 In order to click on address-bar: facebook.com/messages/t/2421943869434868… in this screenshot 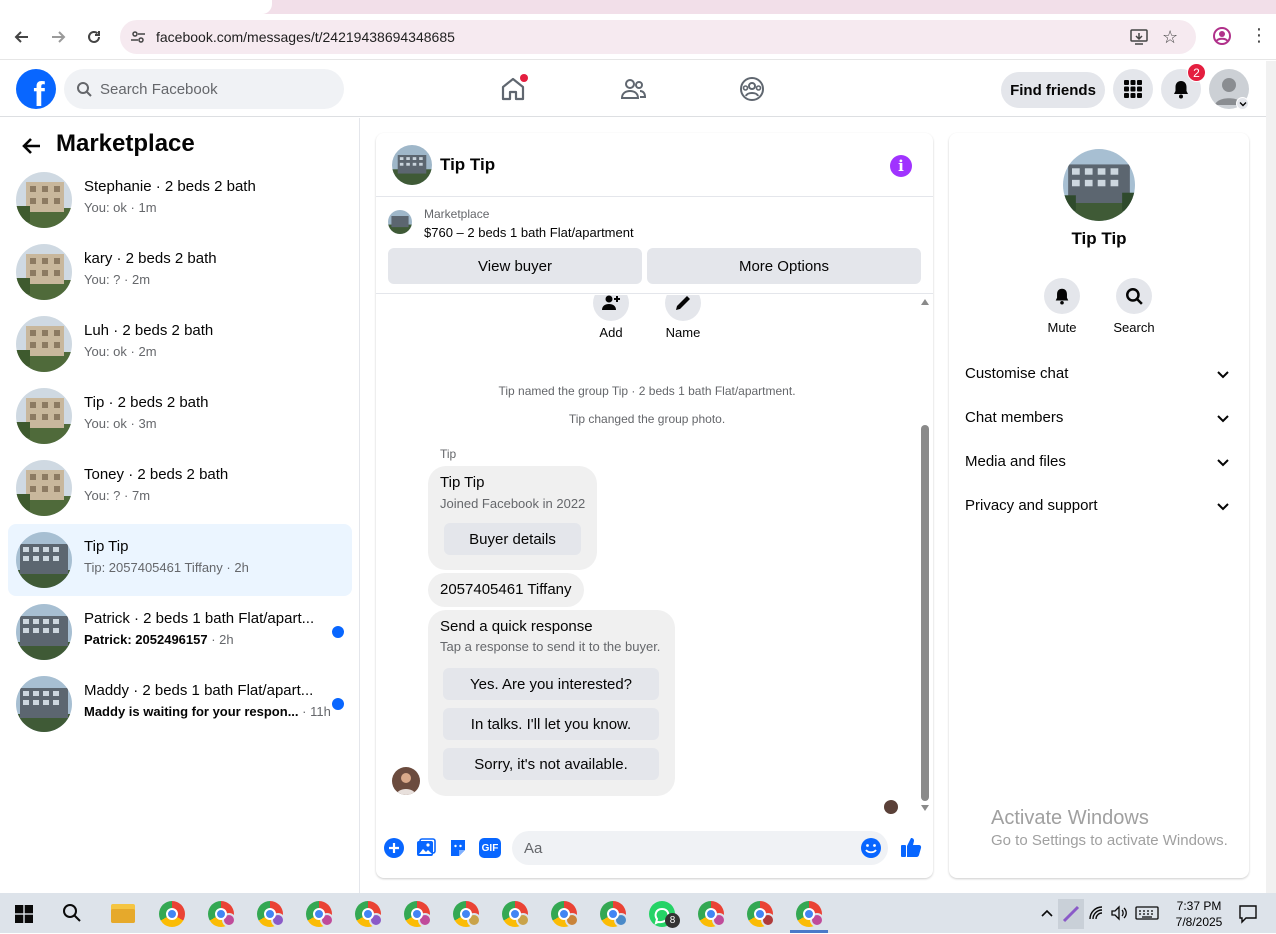, I will do `click(658, 37)`.